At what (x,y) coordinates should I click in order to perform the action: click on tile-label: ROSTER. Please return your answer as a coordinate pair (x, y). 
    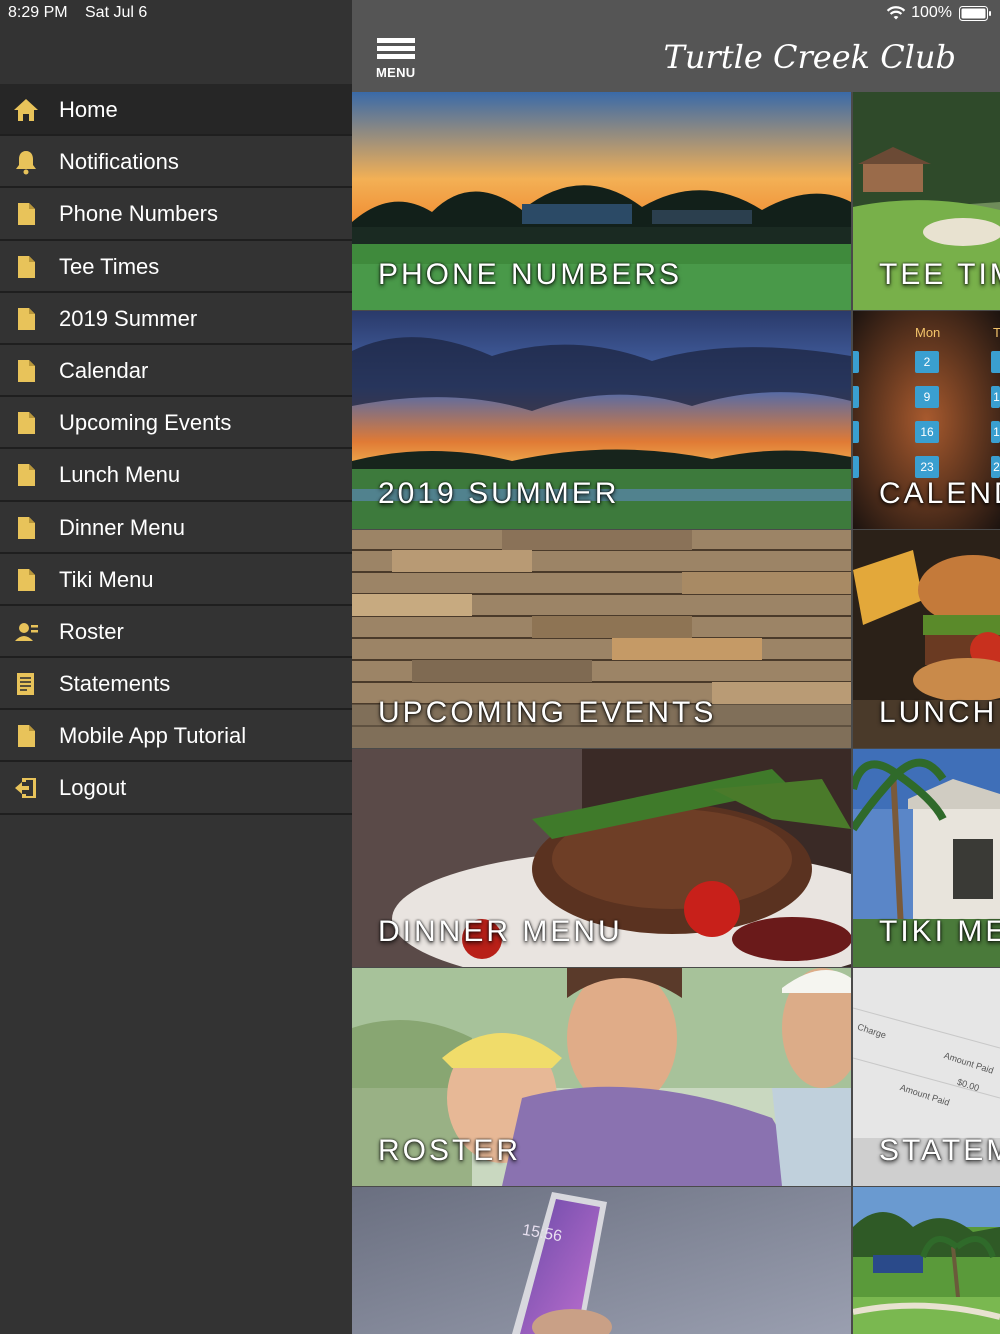
    Looking at the image, I should click on (450, 1150).